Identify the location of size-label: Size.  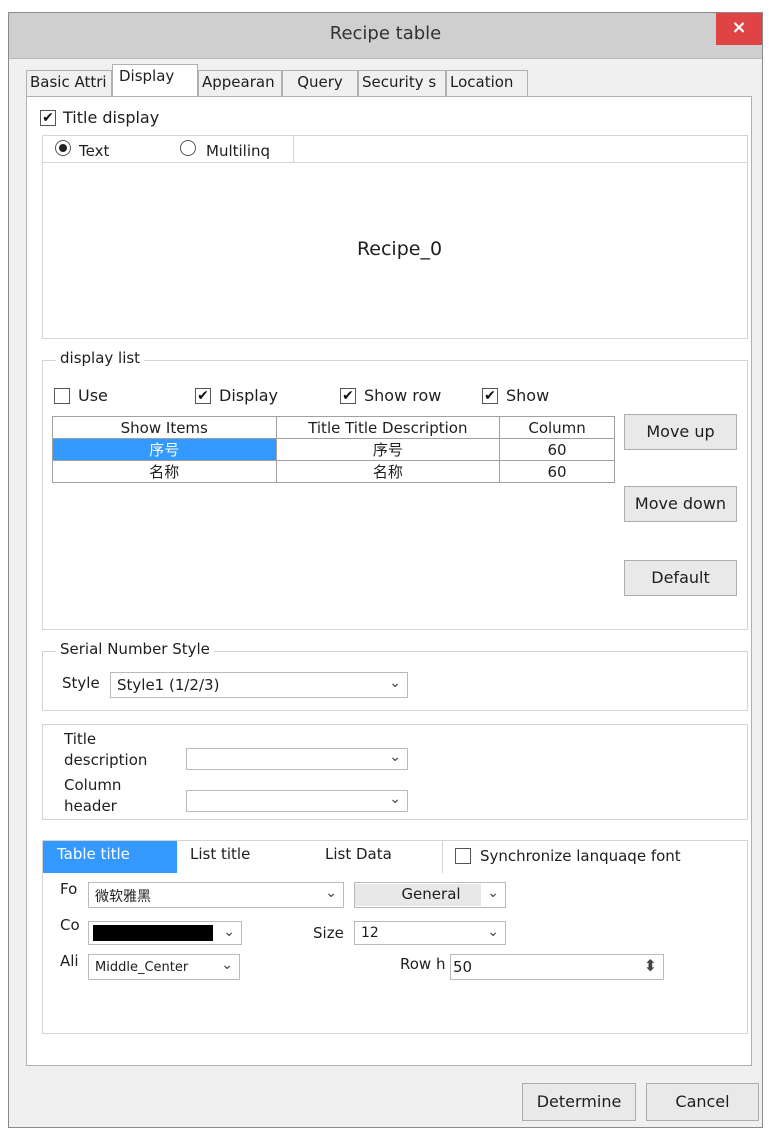
(328, 933).